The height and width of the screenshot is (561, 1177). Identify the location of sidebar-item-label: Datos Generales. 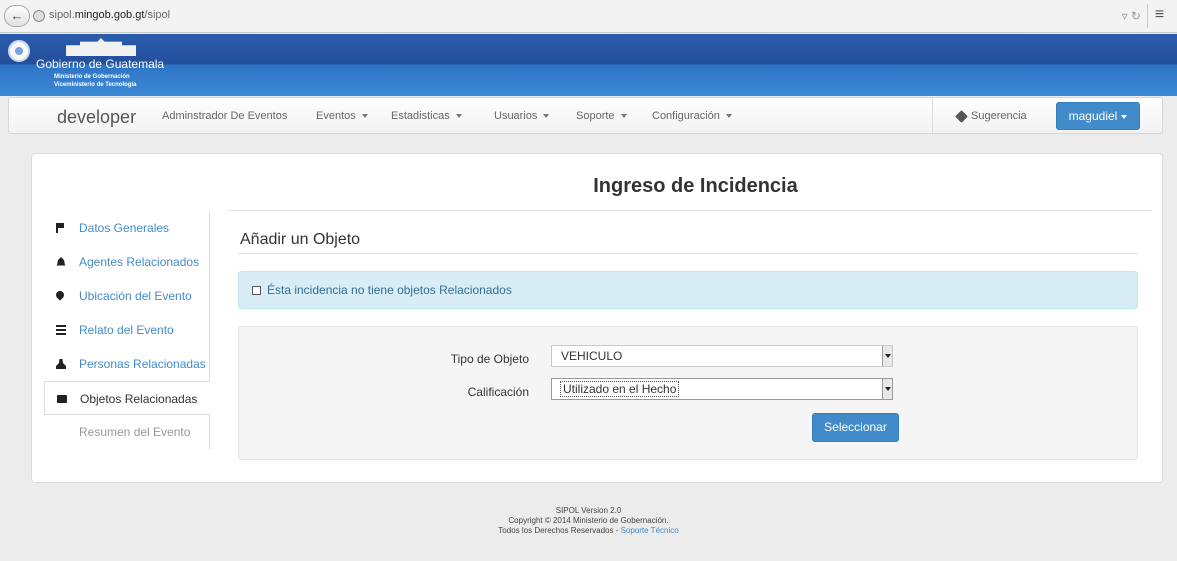
(124, 228).